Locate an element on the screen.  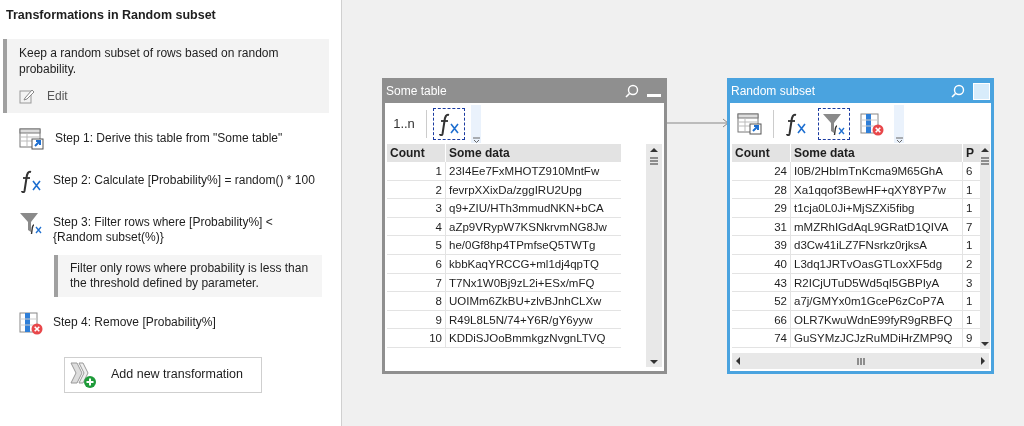
table-cell-text: 31 is located at coordinates (780, 227).